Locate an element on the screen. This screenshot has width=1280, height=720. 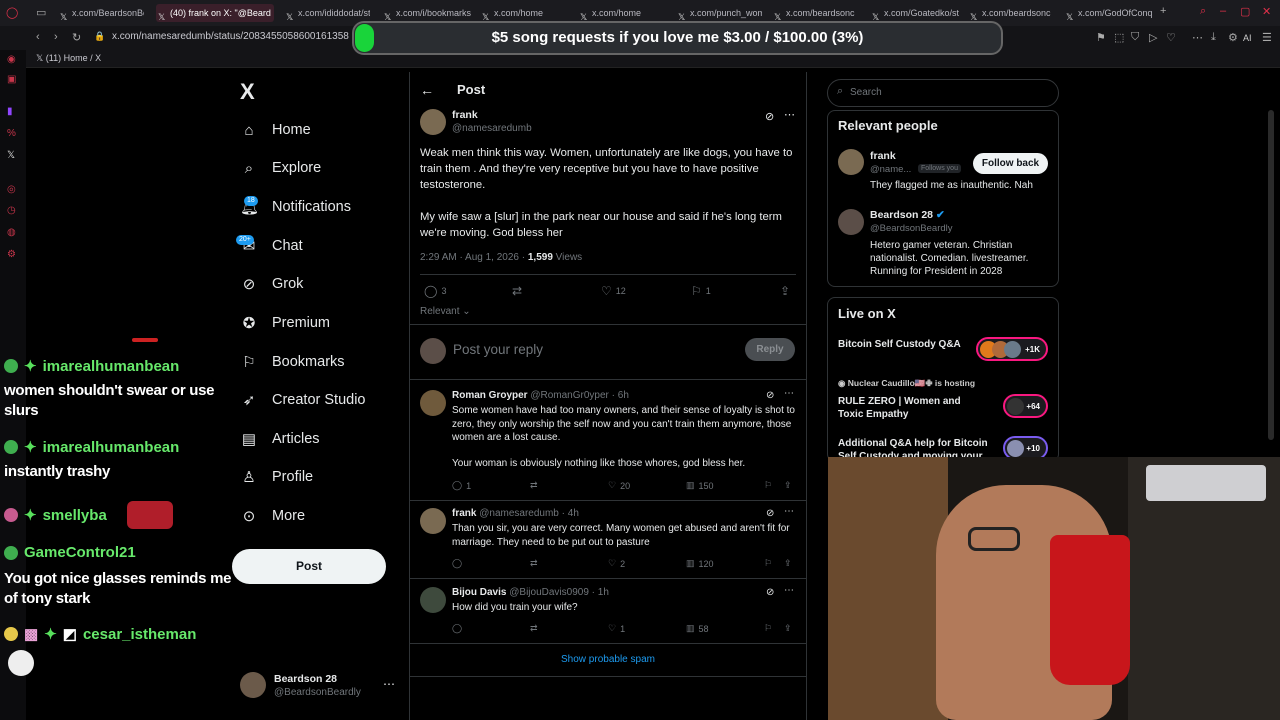
person-name: frank is located at coordinates (883, 156).